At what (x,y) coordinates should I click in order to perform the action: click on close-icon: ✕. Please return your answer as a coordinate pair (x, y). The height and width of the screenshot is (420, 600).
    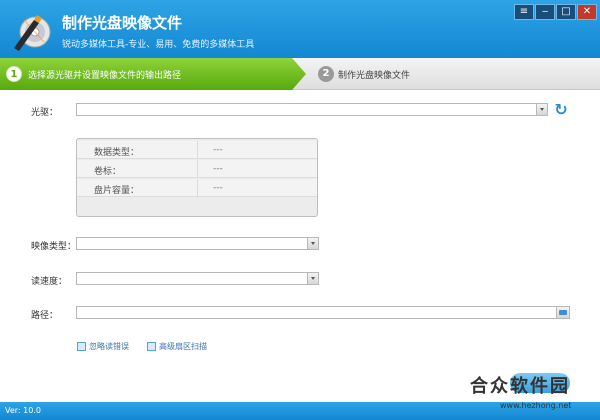
    Looking at the image, I should click on (587, 12).